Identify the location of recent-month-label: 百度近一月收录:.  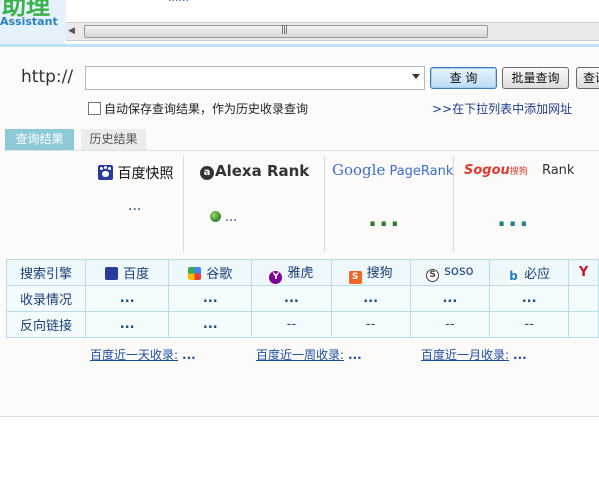
(465, 355).